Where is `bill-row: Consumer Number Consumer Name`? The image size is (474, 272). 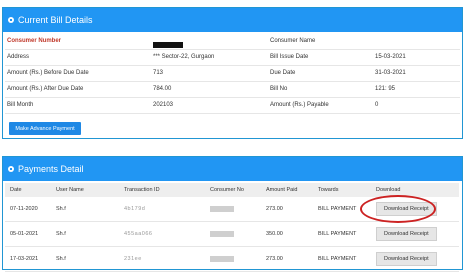 bill-row: Consumer Number Consumer Name is located at coordinates (232, 42).